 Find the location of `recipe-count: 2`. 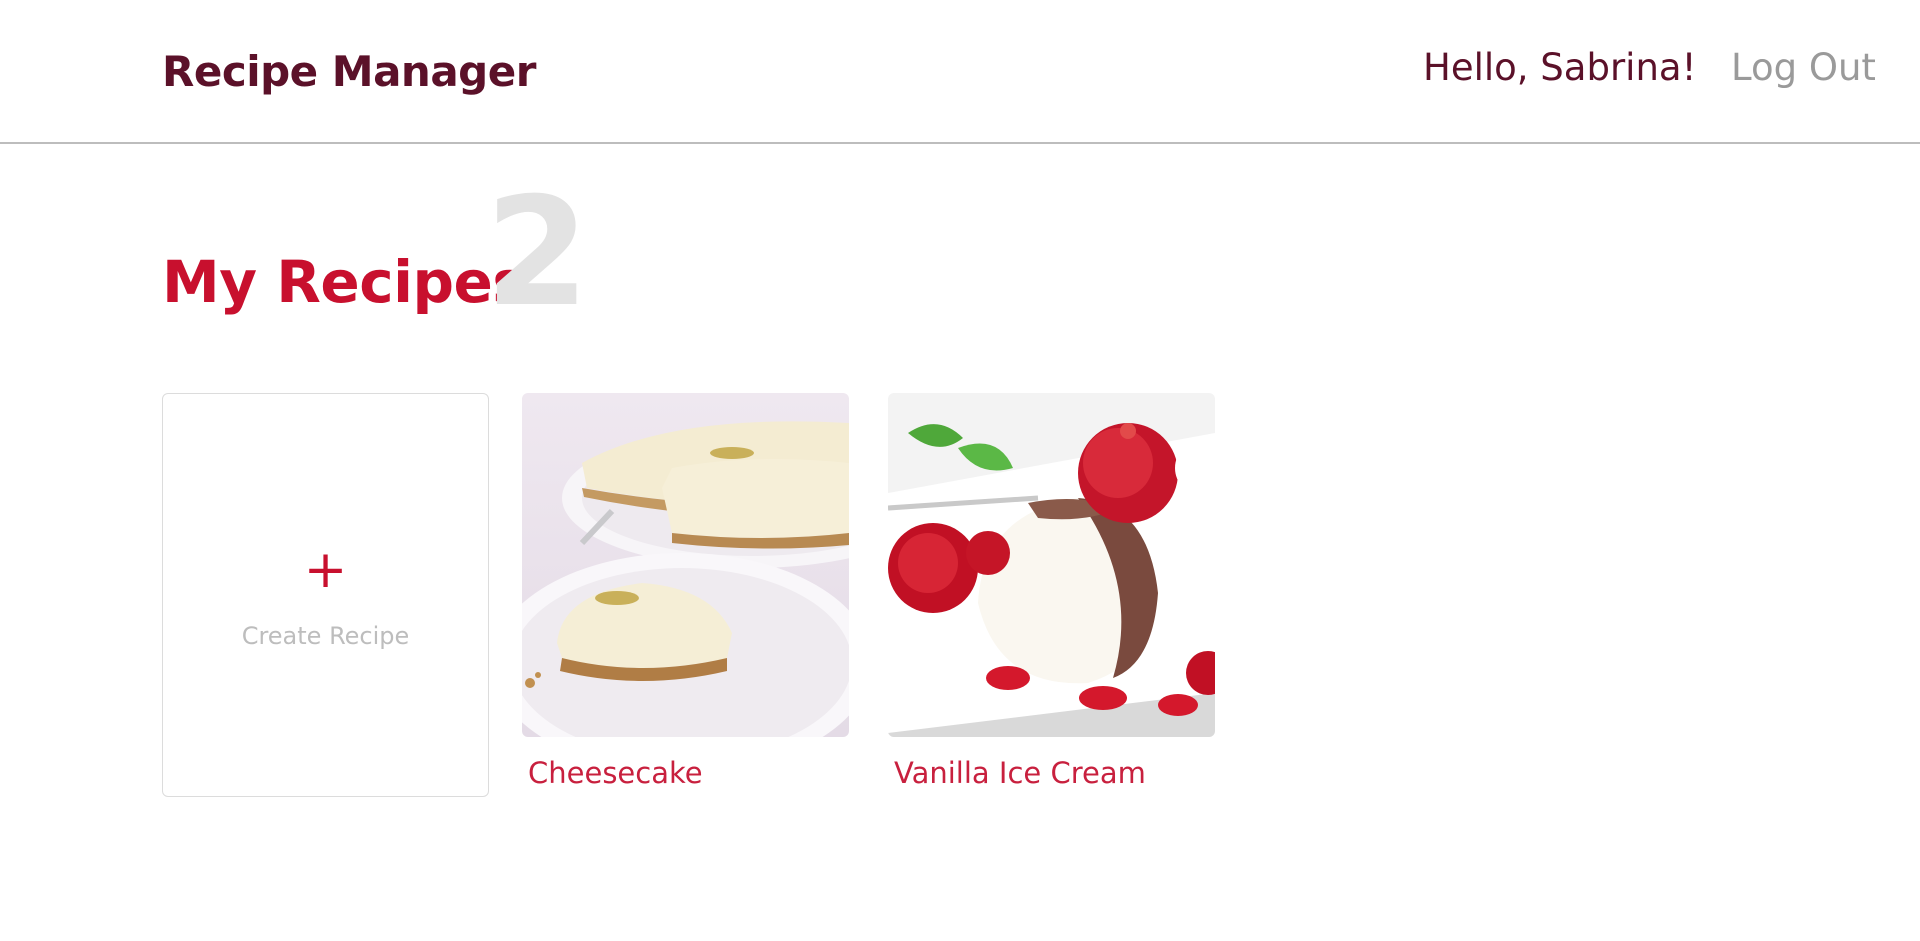

recipe-count: 2 is located at coordinates (537, 253).